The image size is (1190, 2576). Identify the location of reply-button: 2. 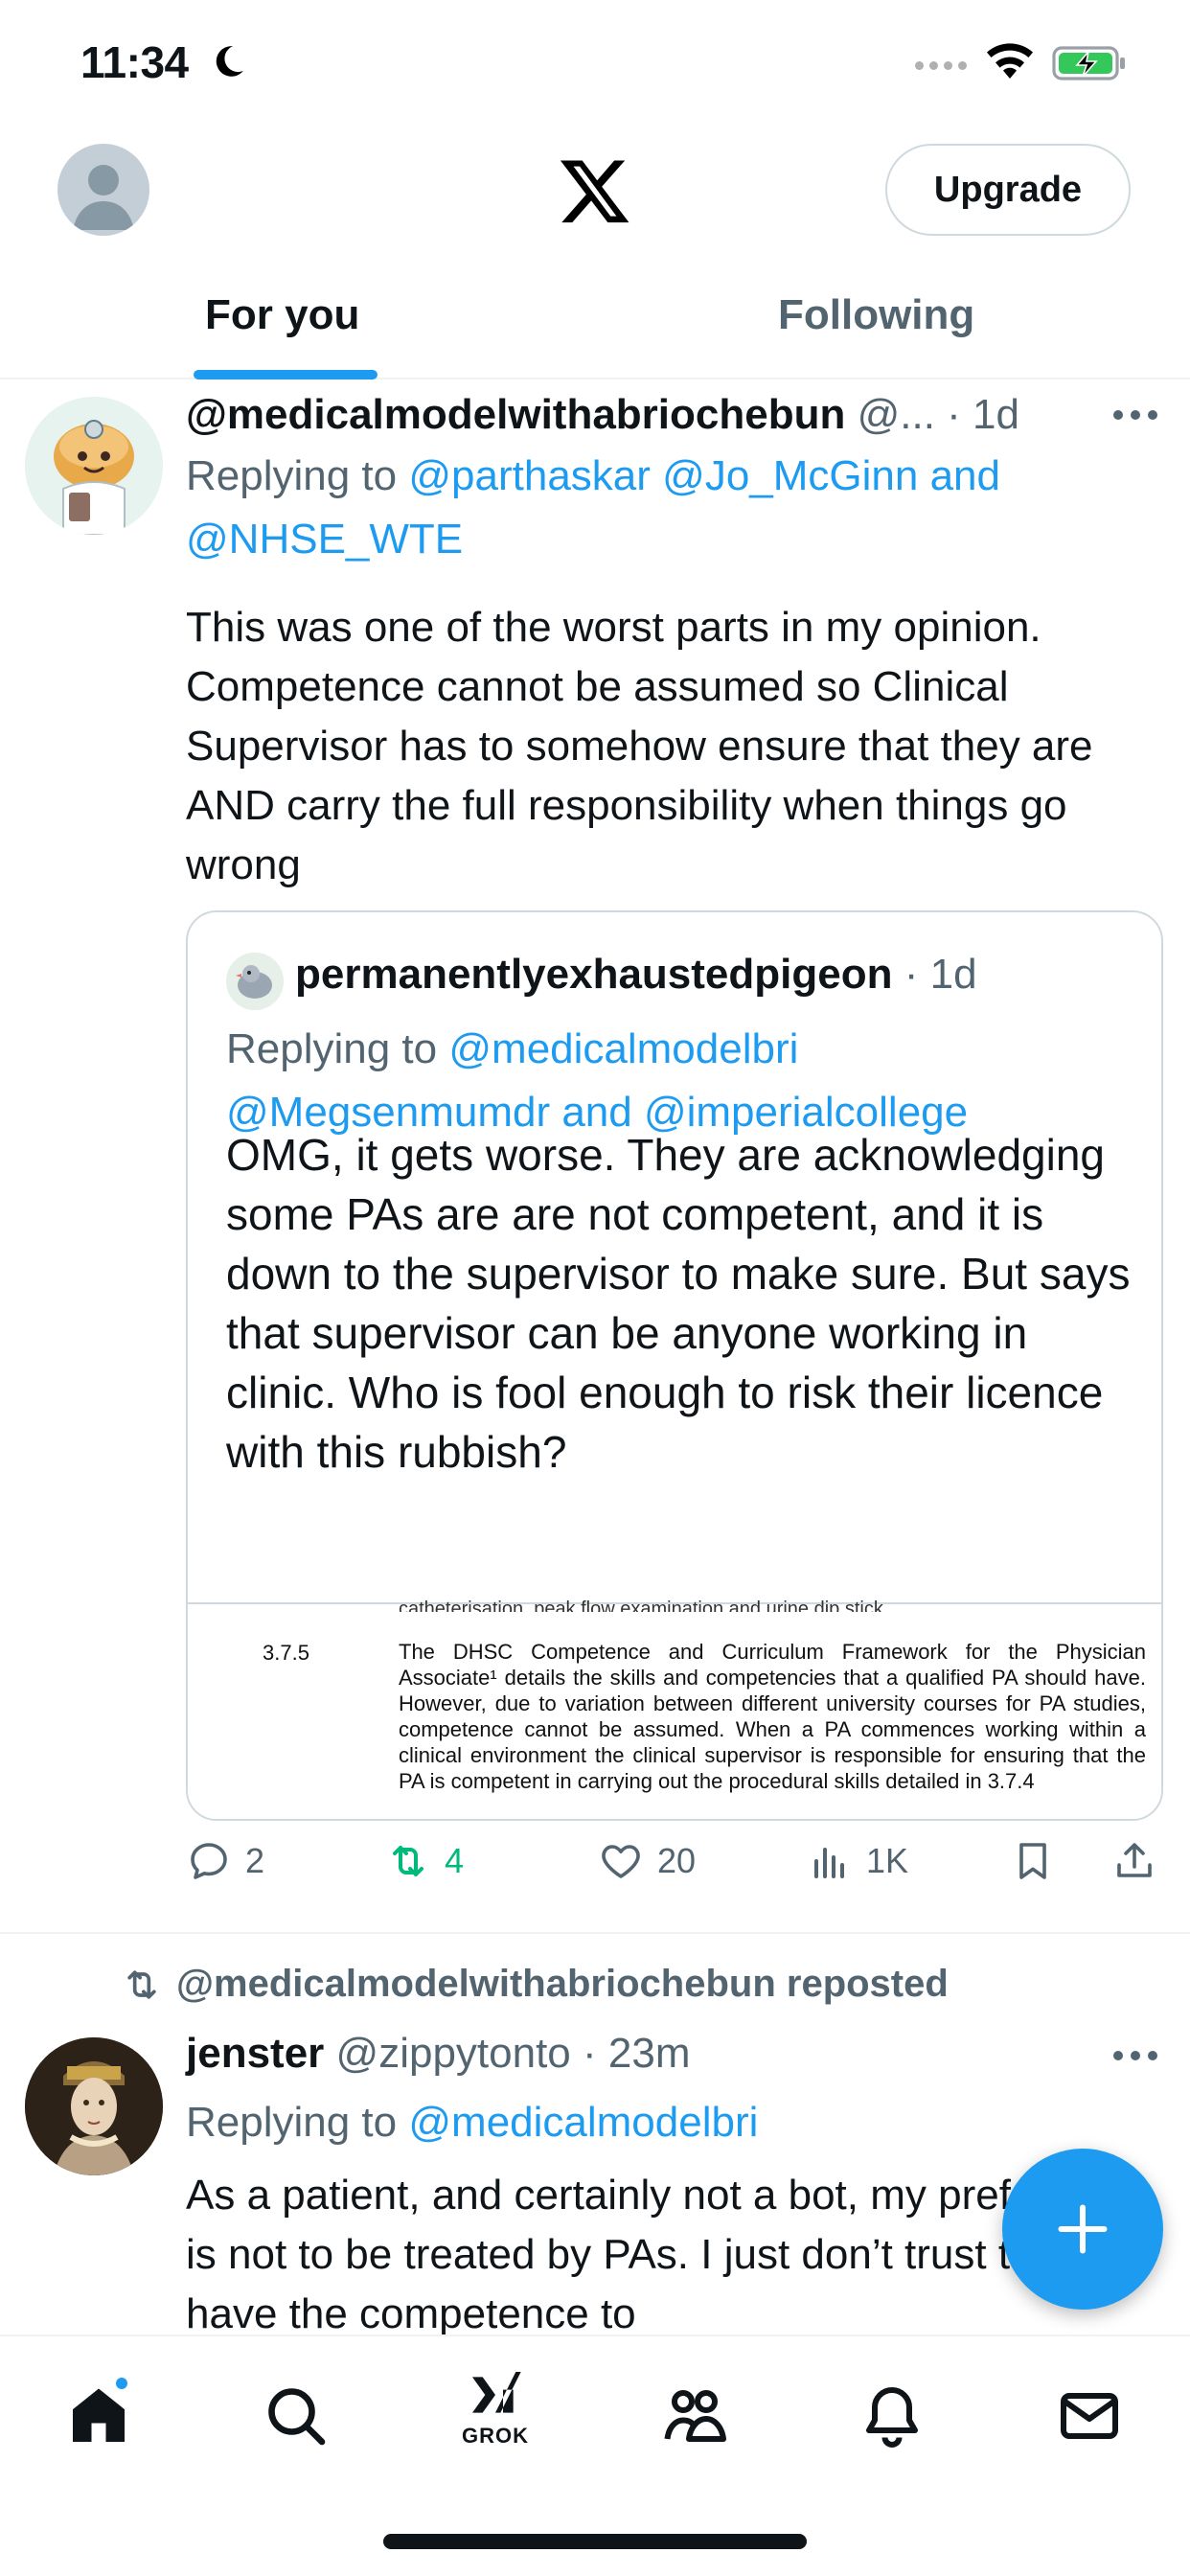
(225, 1861).